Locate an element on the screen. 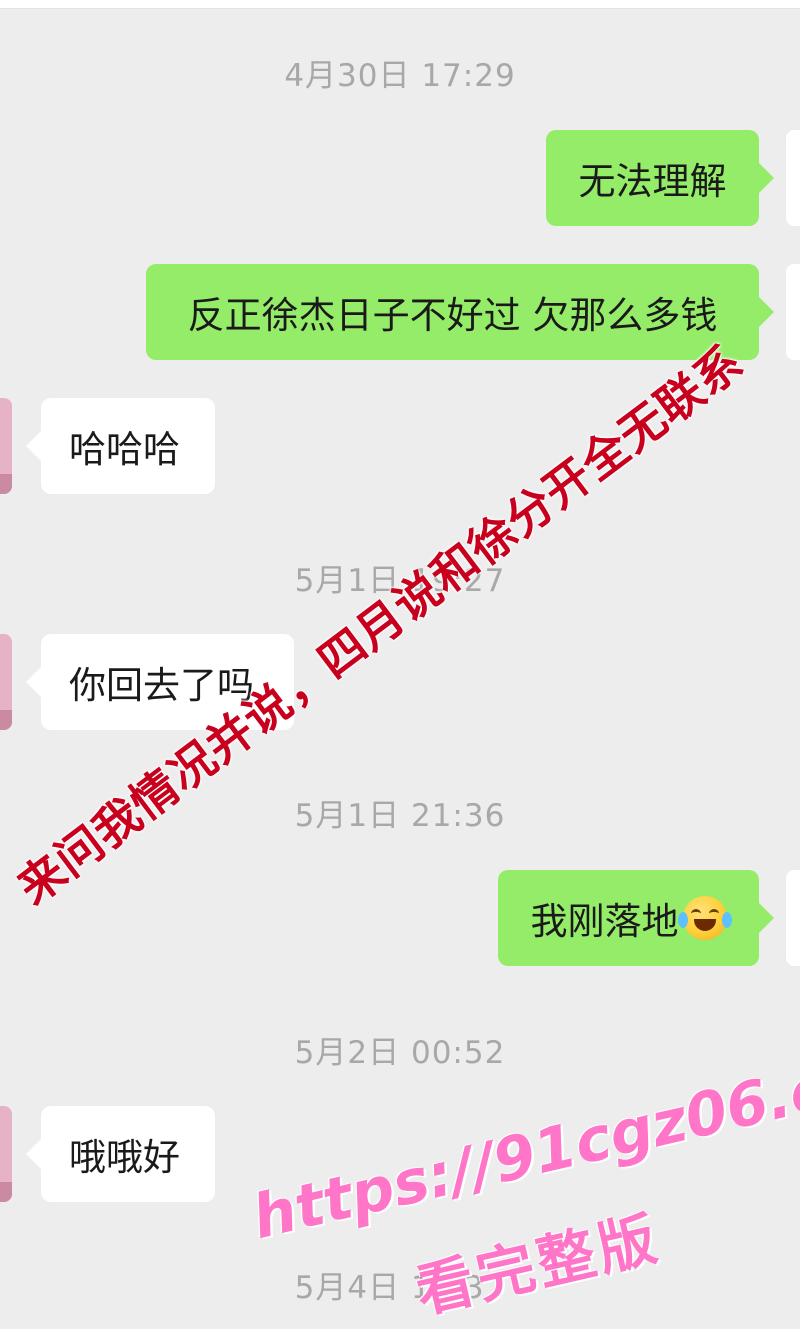 This screenshot has height=1329, width=800. timestamp: 5月2日 00:52 is located at coordinates (400, 1053).